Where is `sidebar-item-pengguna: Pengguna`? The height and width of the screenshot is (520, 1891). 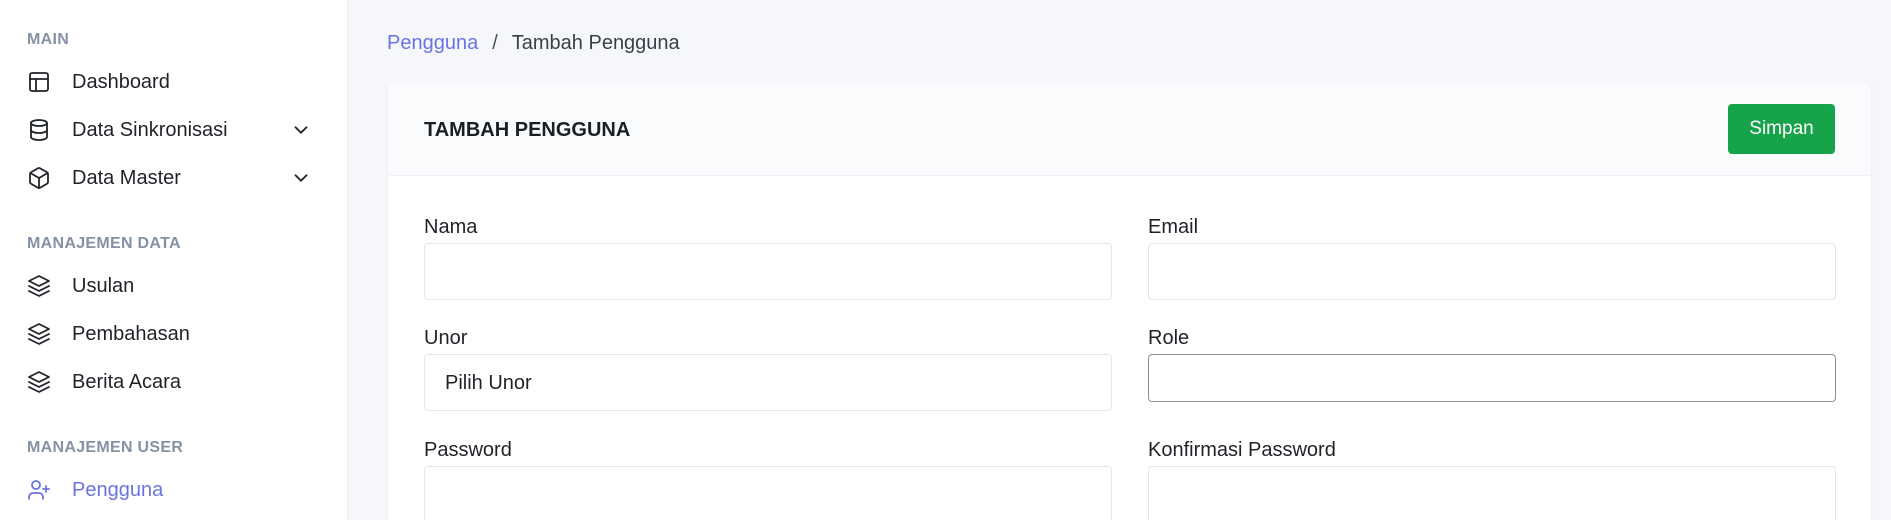 sidebar-item-pengguna: Pengguna is located at coordinates (174, 489).